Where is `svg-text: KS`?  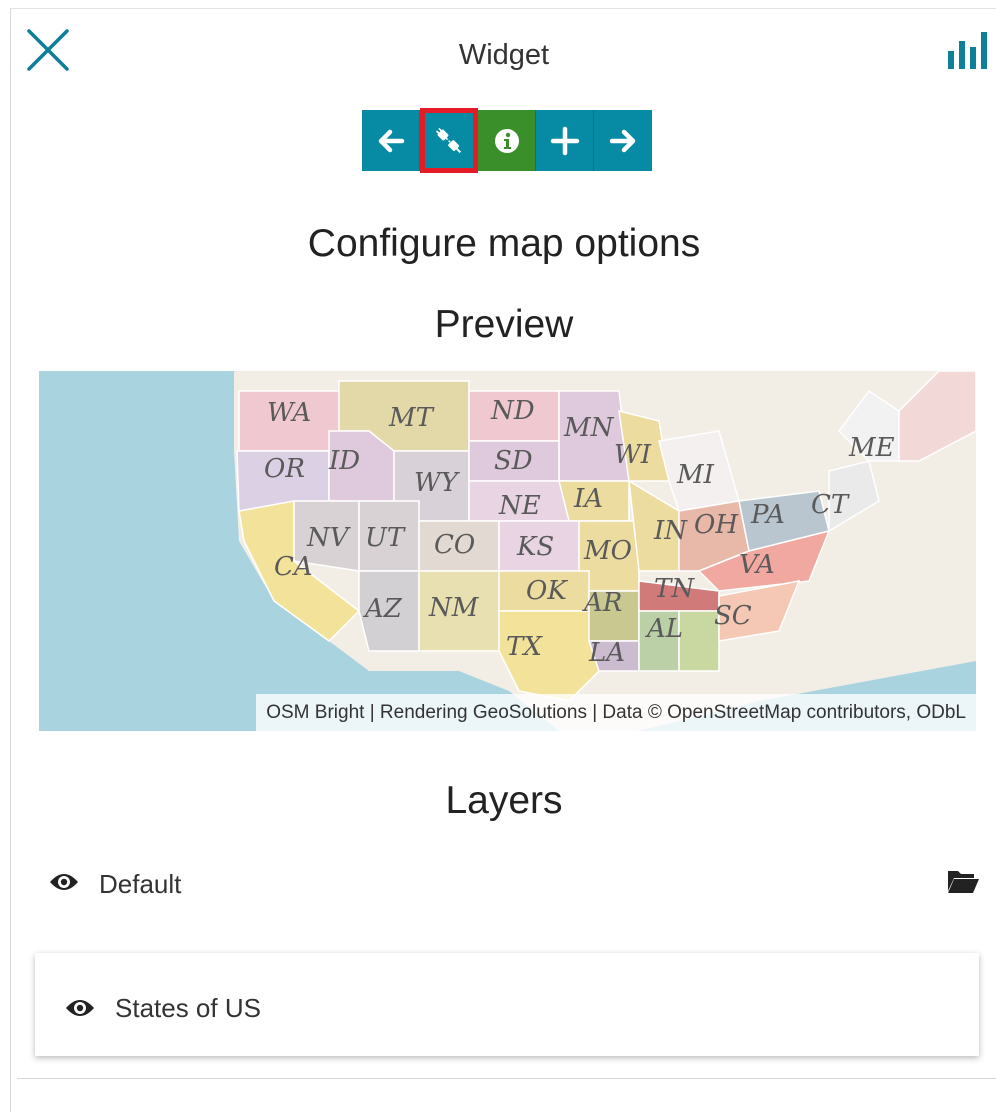 svg-text: KS is located at coordinates (535, 547).